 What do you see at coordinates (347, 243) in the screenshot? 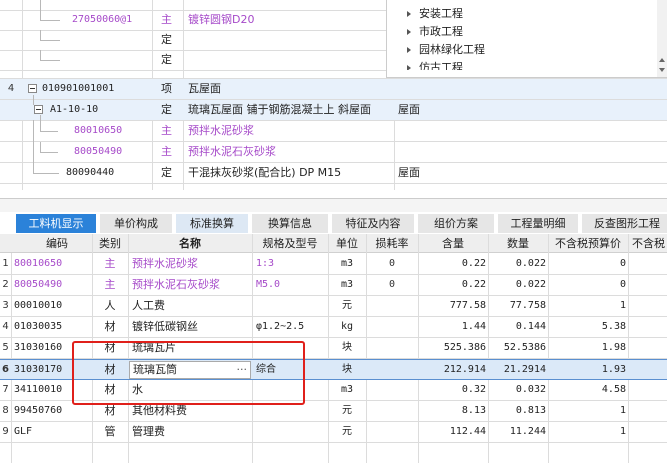
I see `col-header-unit: 单位` at bounding box center [347, 243].